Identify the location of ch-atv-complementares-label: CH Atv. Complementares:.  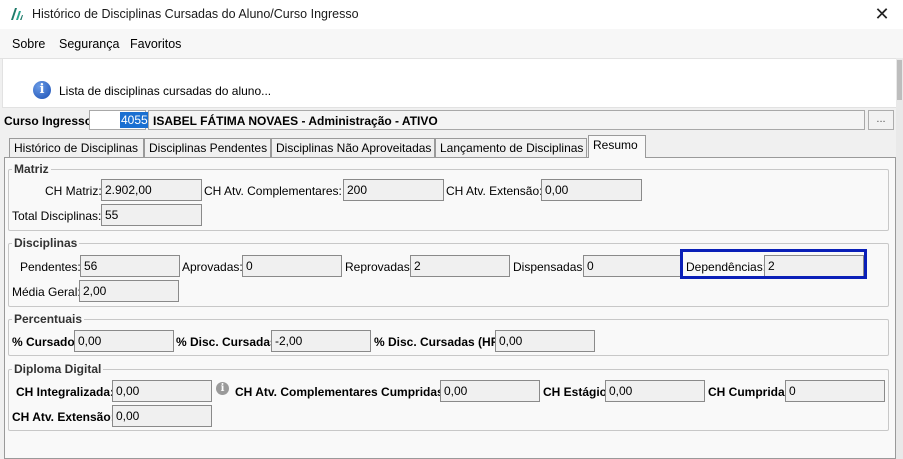
(273, 191).